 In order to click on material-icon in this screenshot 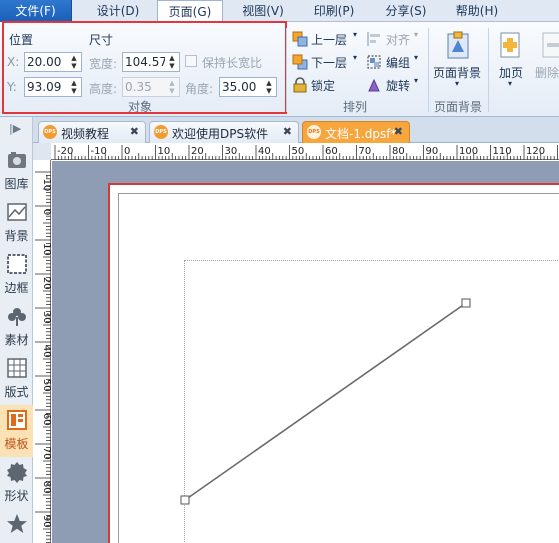, I will do `click(17, 317)`.